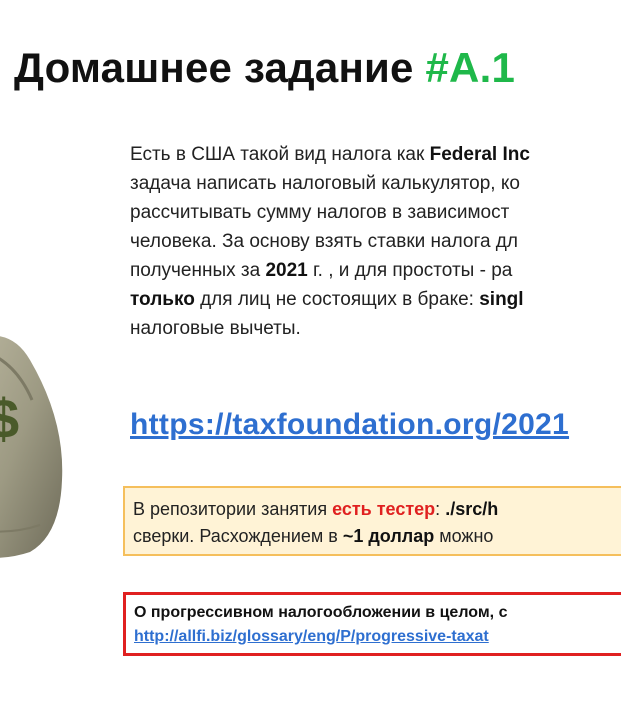 This screenshot has height=713, width=621. What do you see at coordinates (286, 270) in the screenshot?
I see `para-l5b: 2021` at bounding box center [286, 270].